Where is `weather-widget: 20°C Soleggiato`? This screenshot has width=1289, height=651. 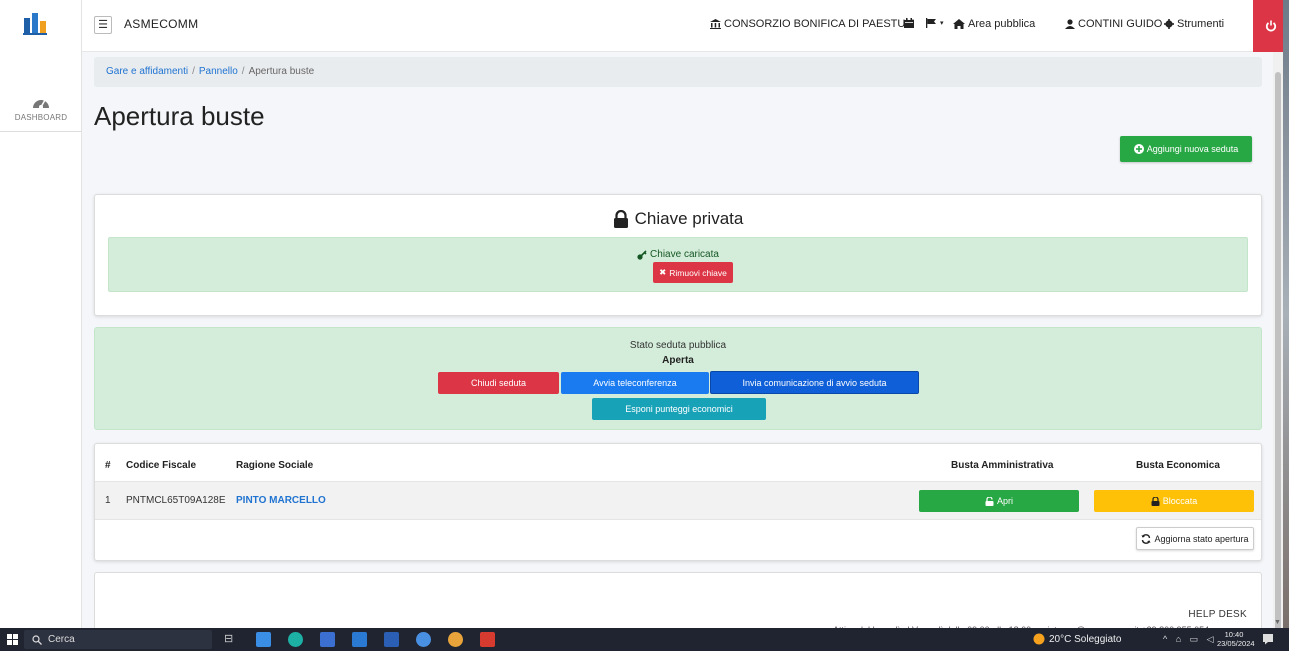 weather-widget: 20°C Soleggiato is located at coordinates (1077, 639).